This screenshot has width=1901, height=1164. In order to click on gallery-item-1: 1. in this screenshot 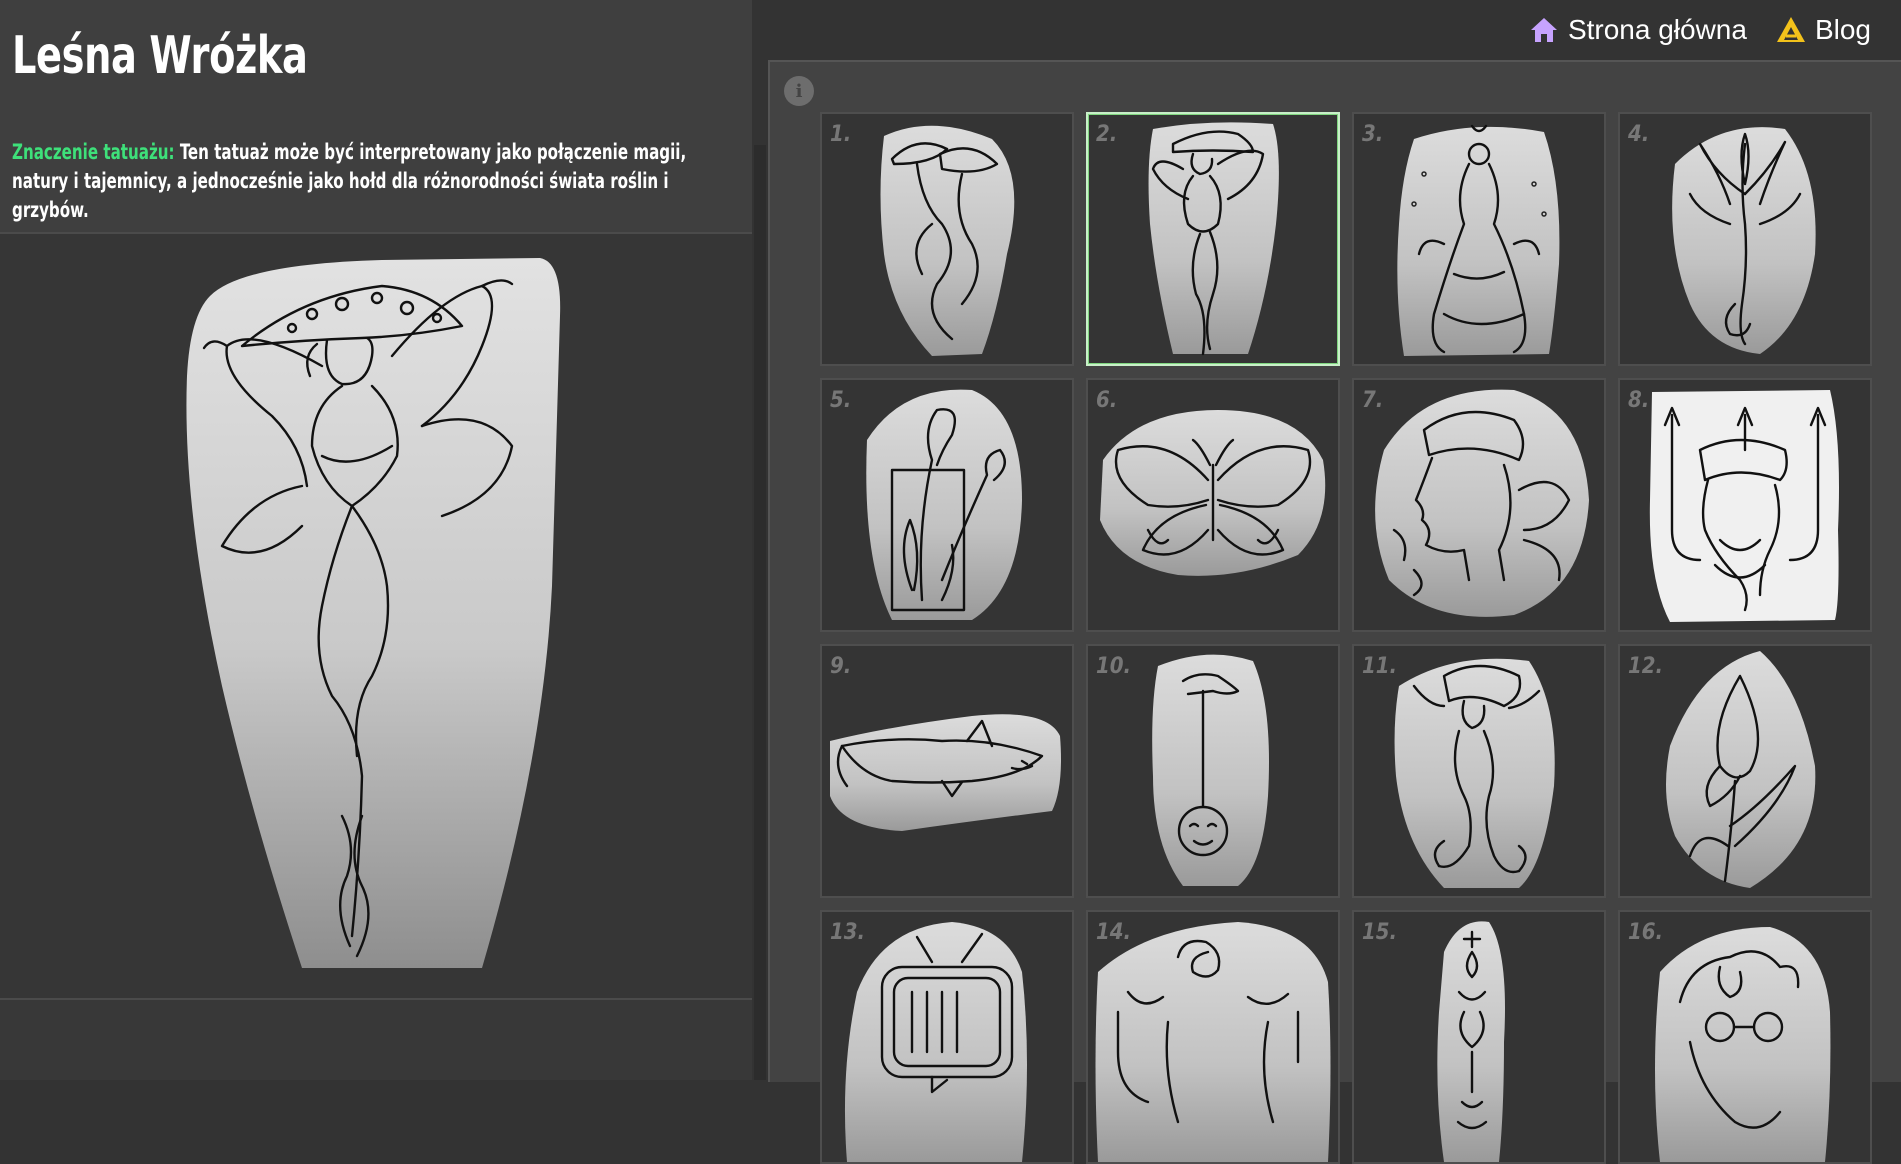, I will do `click(947, 239)`.